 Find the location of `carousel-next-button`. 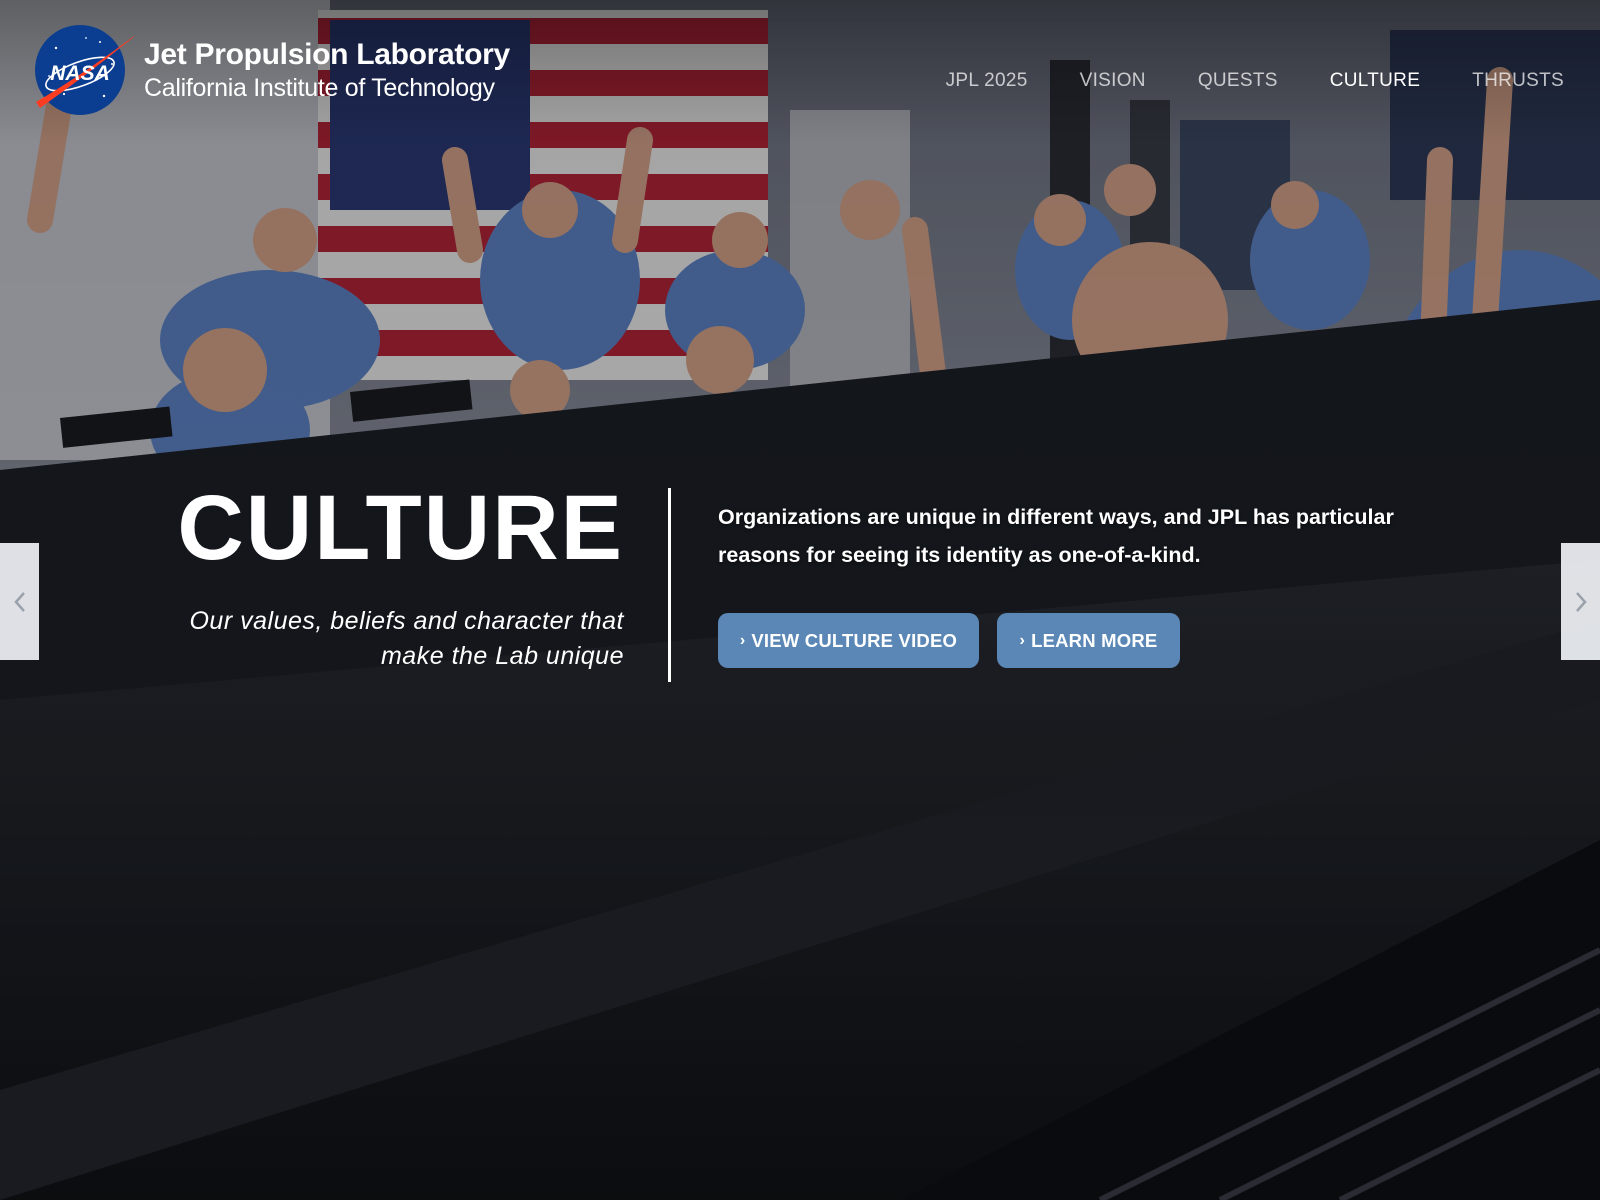

carousel-next-button is located at coordinates (1580, 601).